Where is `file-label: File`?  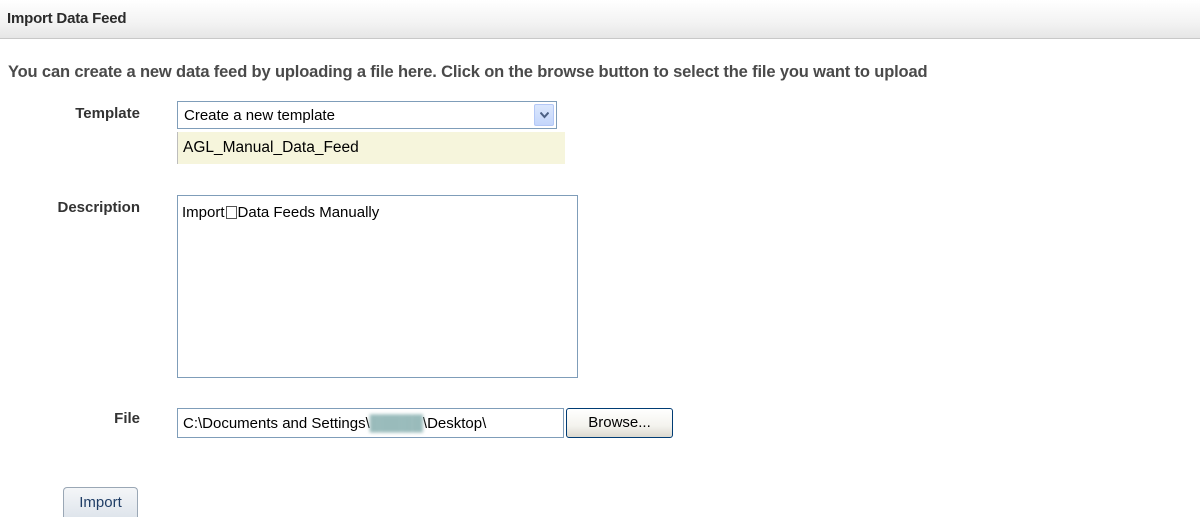 file-label: File is located at coordinates (127, 418).